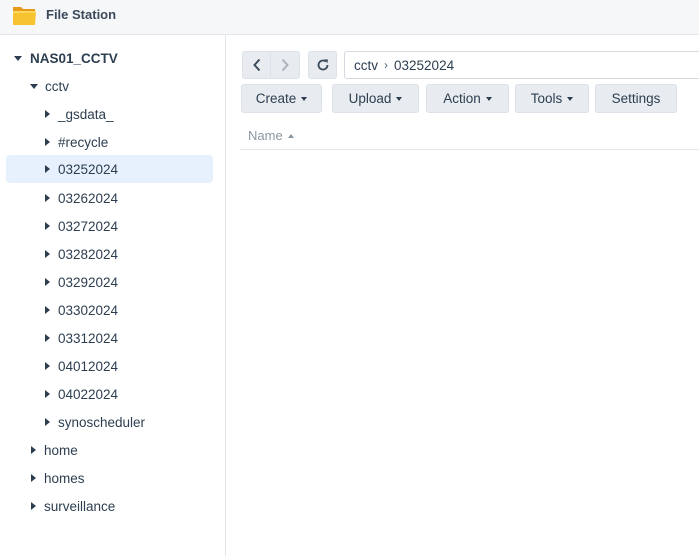 The width and height of the screenshot is (699, 556). I want to click on tree-item-synoscheduler: synoscheduler, so click(129, 422).